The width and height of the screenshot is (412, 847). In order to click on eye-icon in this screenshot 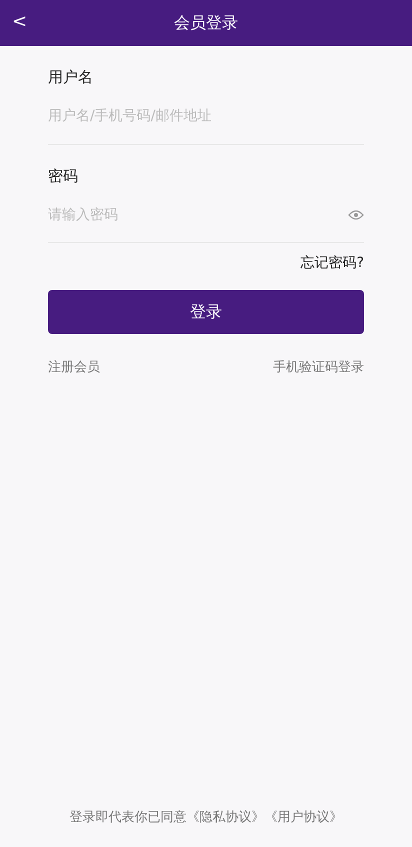, I will do `click(356, 214)`.